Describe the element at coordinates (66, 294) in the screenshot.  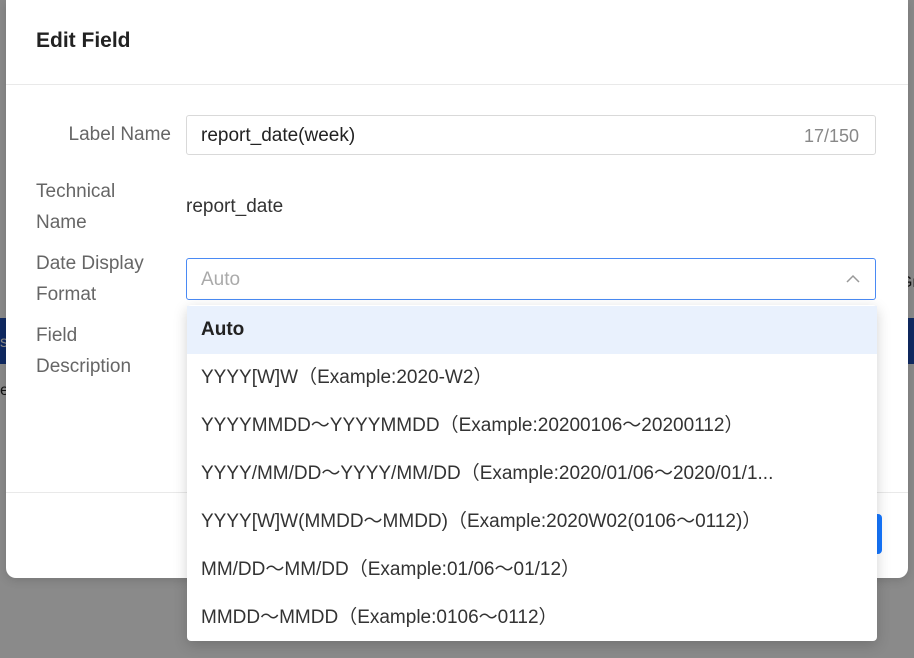
I see `date-display-format-label-line2: Format` at that location.